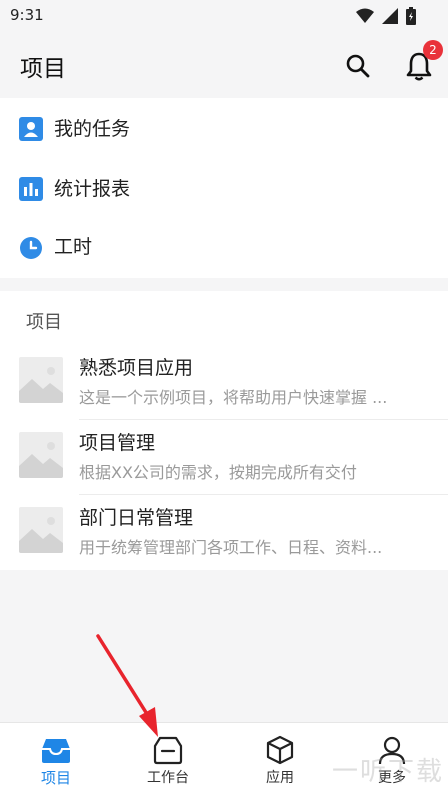 This screenshot has height=796, width=448. What do you see at coordinates (27, 15) in the screenshot?
I see `status-time: 9:31` at bounding box center [27, 15].